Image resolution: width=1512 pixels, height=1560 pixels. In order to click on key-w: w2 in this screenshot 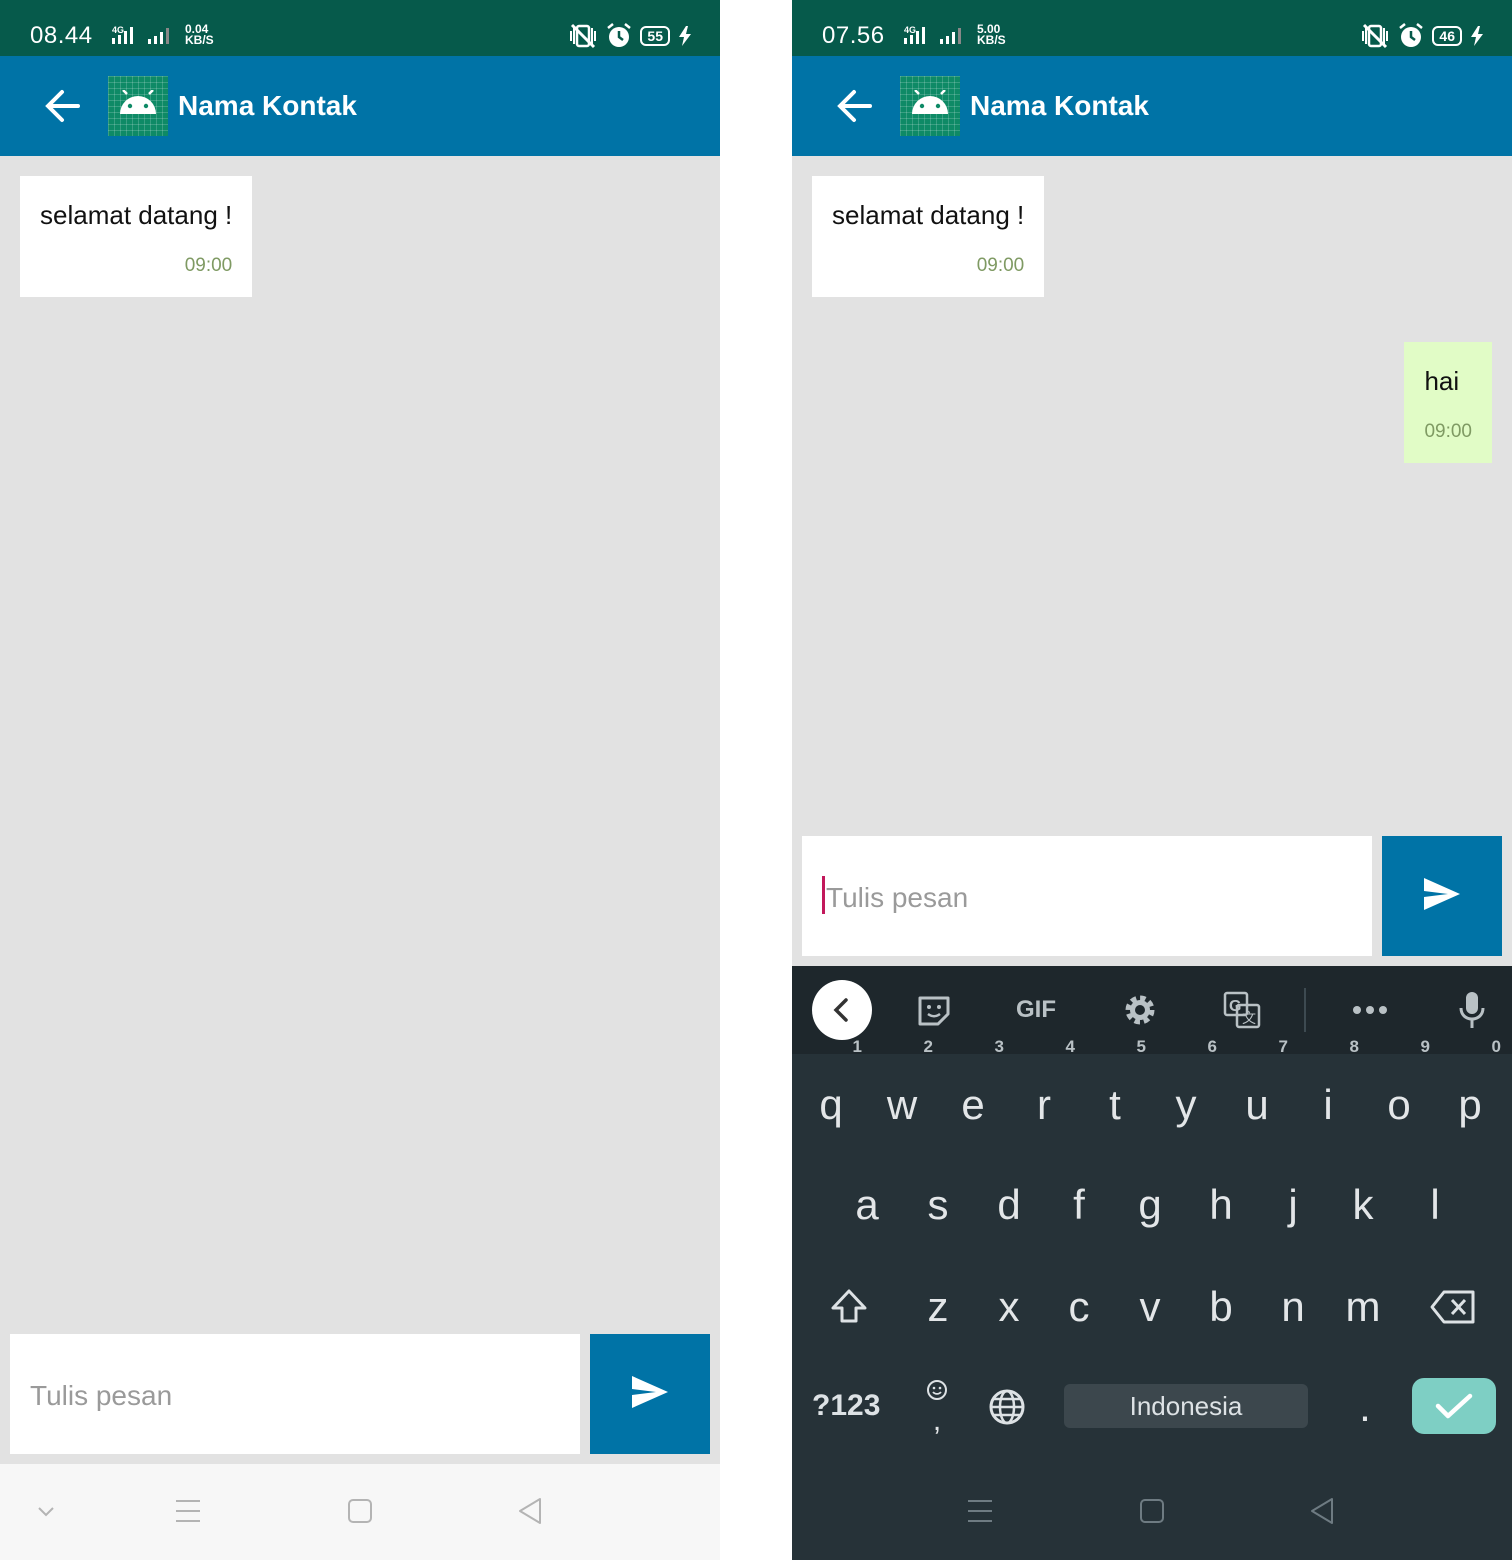, I will do `click(902, 1094)`.